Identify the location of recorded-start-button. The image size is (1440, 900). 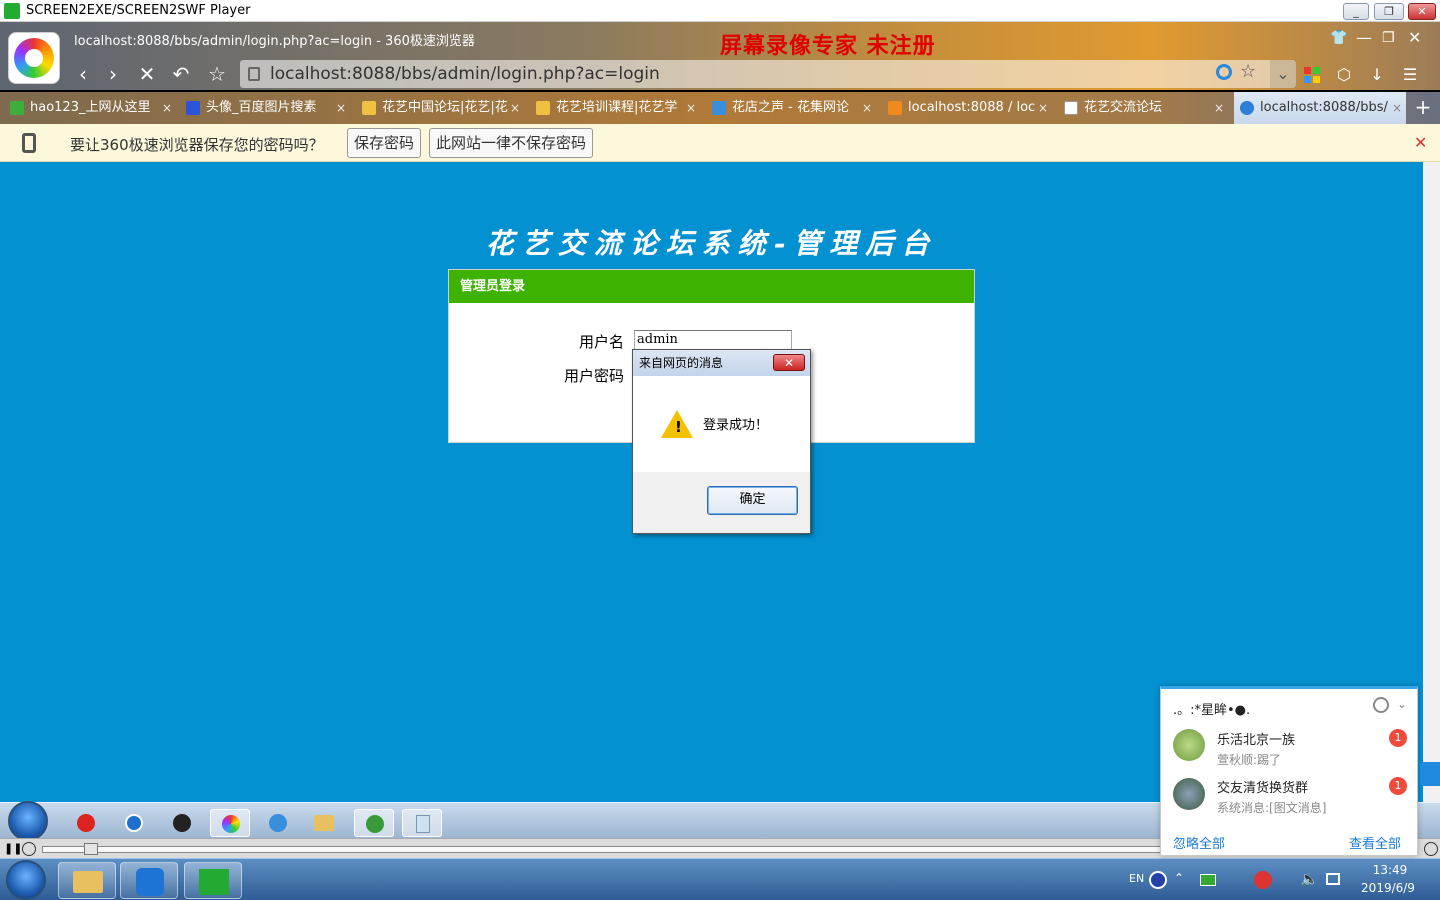
(28, 821).